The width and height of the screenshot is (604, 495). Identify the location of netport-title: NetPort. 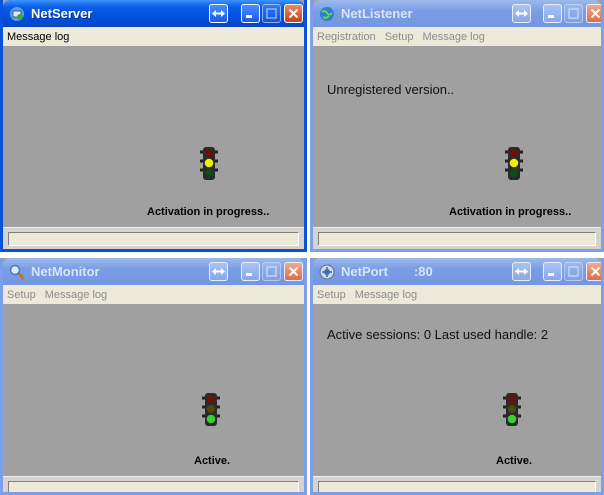
(364, 271).